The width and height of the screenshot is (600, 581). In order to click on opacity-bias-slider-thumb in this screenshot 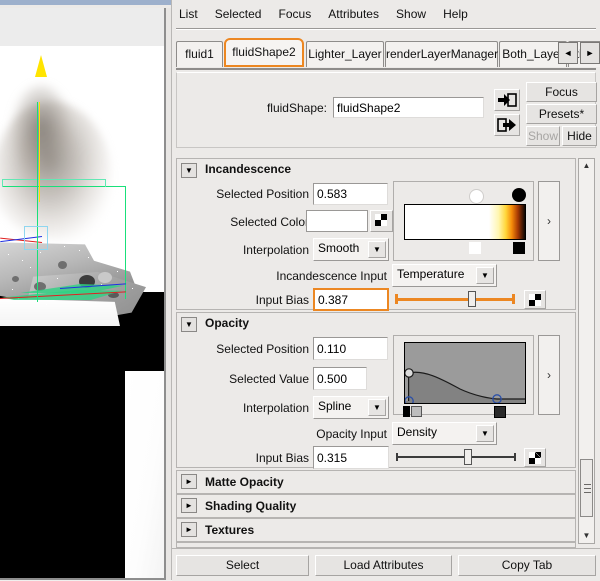, I will do `click(468, 457)`.